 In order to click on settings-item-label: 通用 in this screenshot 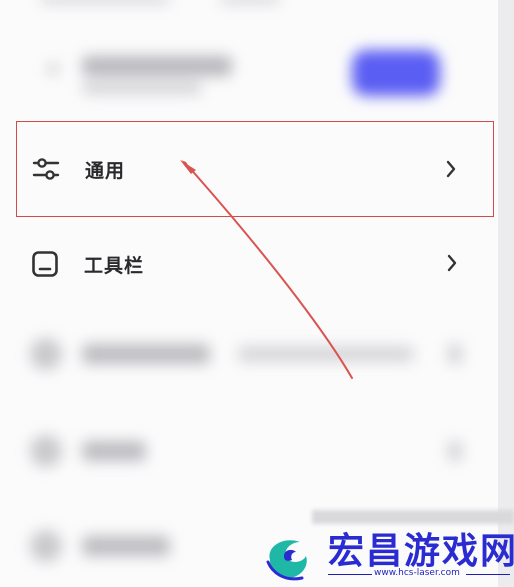, I will do `click(105, 170)`.